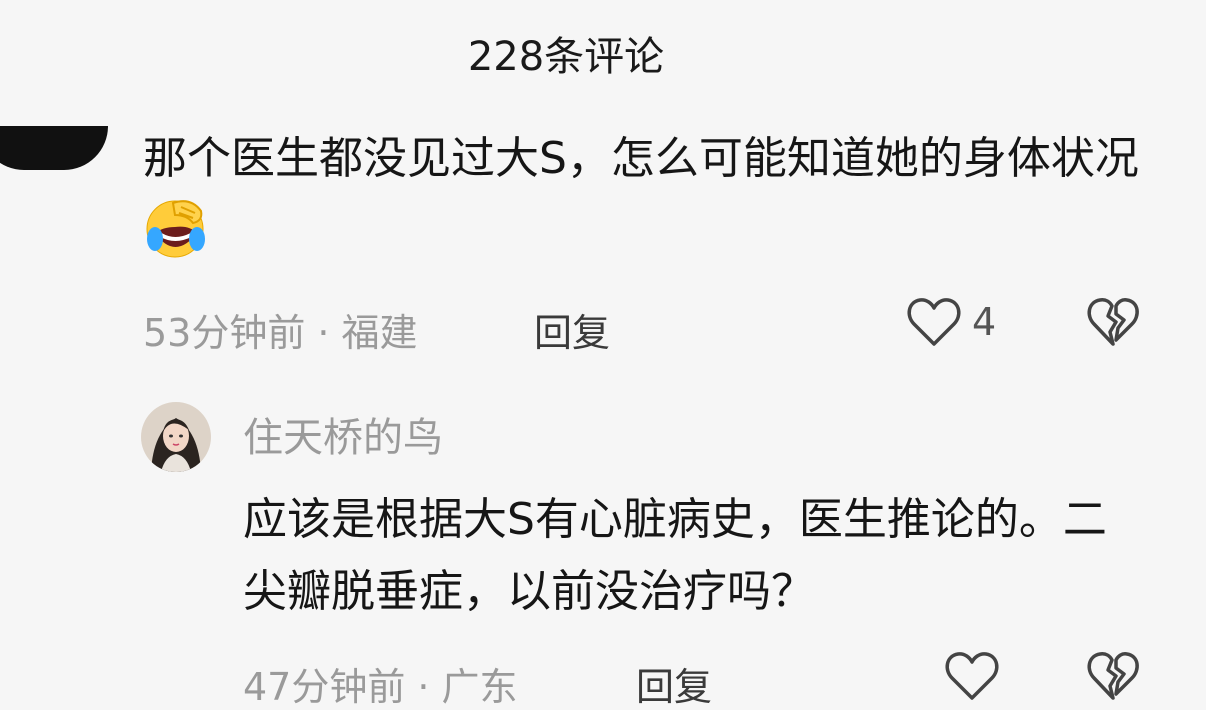 The width and height of the screenshot is (1206, 710). I want to click on reply-meta: 47分钟前 · 广东, so click(380, 683).